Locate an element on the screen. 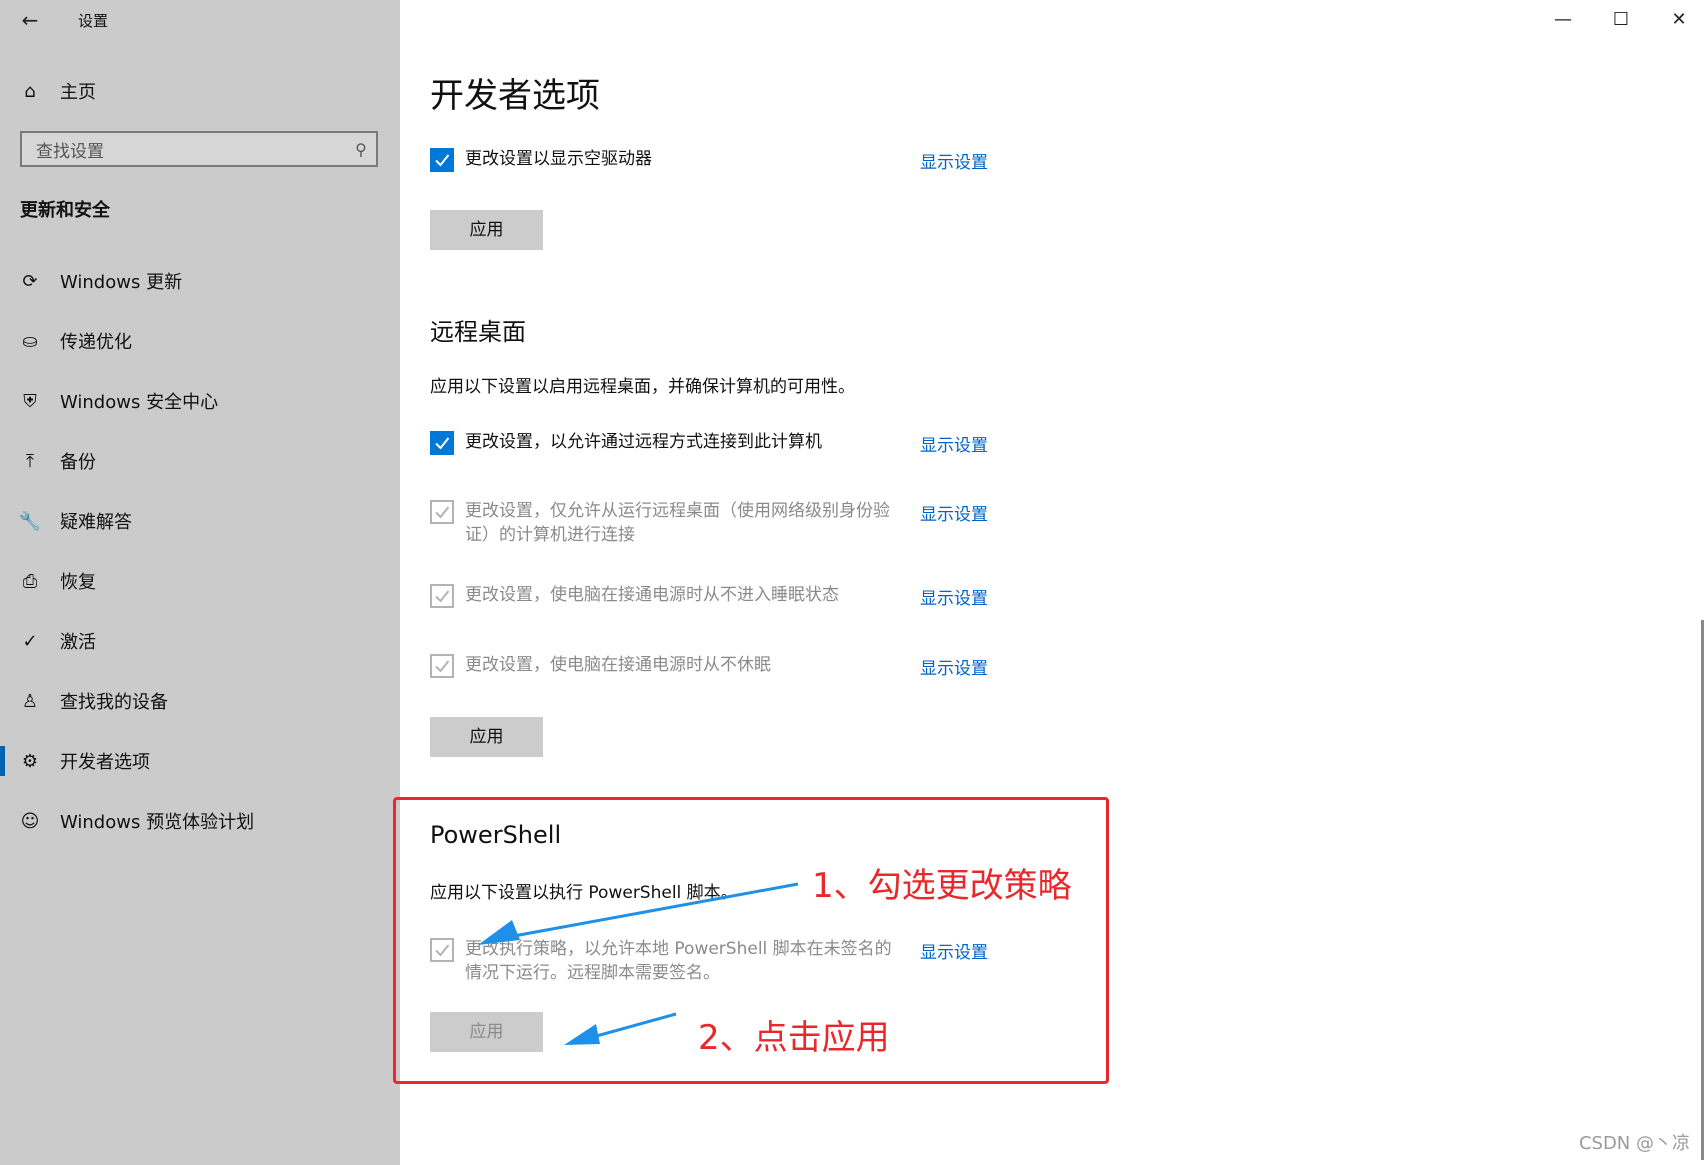 The width and height of the screenshot is (1708, 1165). annotation-arrows is located at coordinates (638, 963).